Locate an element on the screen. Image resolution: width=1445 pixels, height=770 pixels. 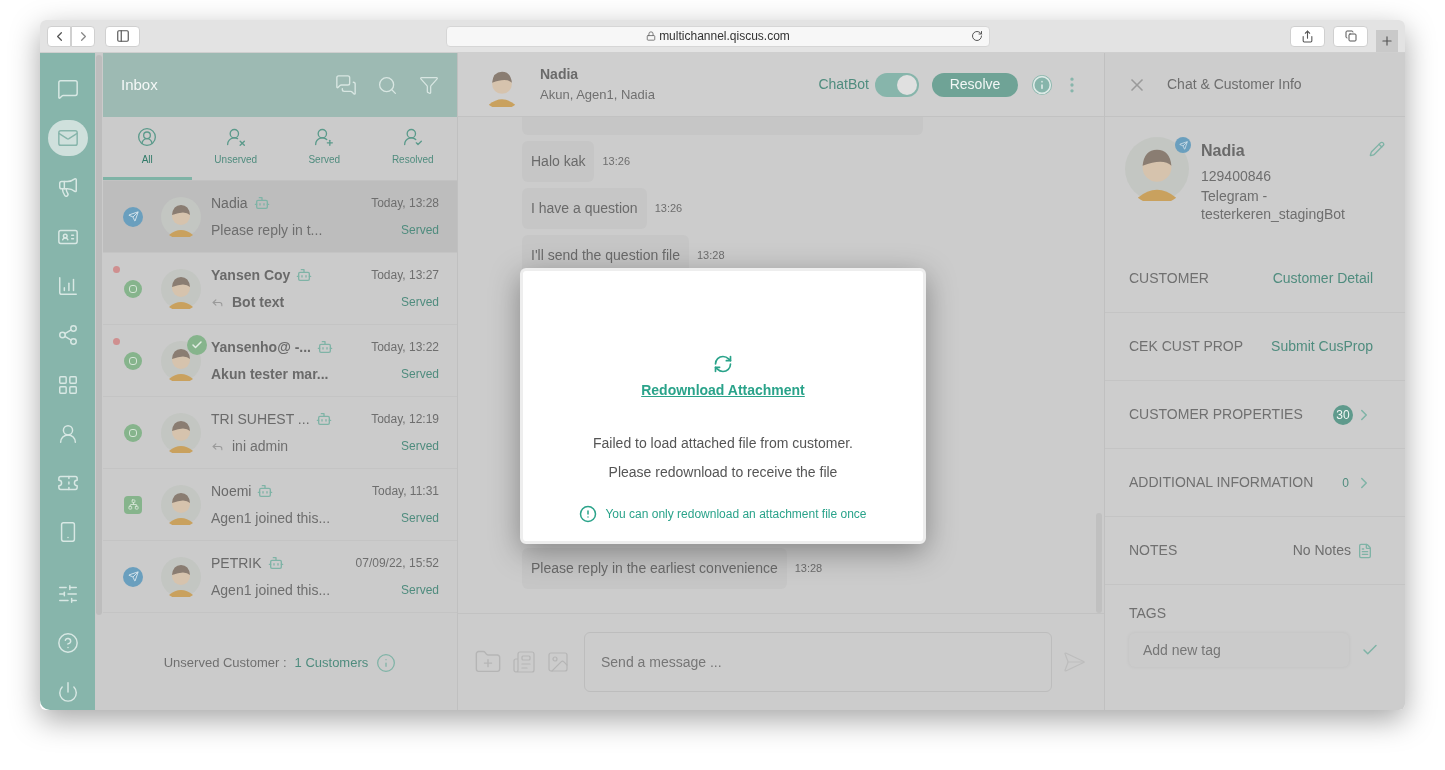
search-icon is located at coordinates (387, 85).